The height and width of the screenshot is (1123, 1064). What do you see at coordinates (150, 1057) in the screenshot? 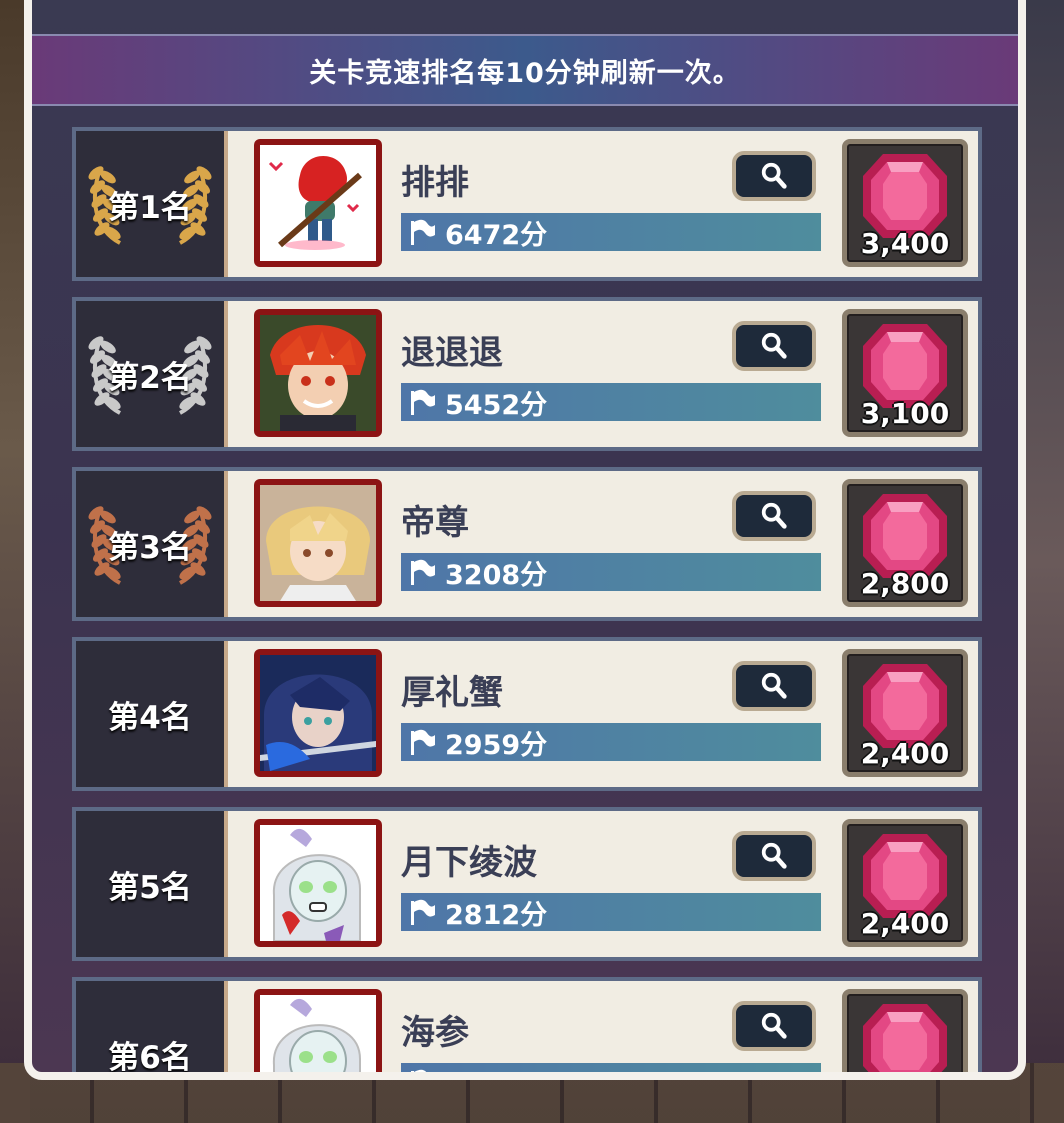
I see `rank-label: 第6名` at bounding box center [150, 1057].